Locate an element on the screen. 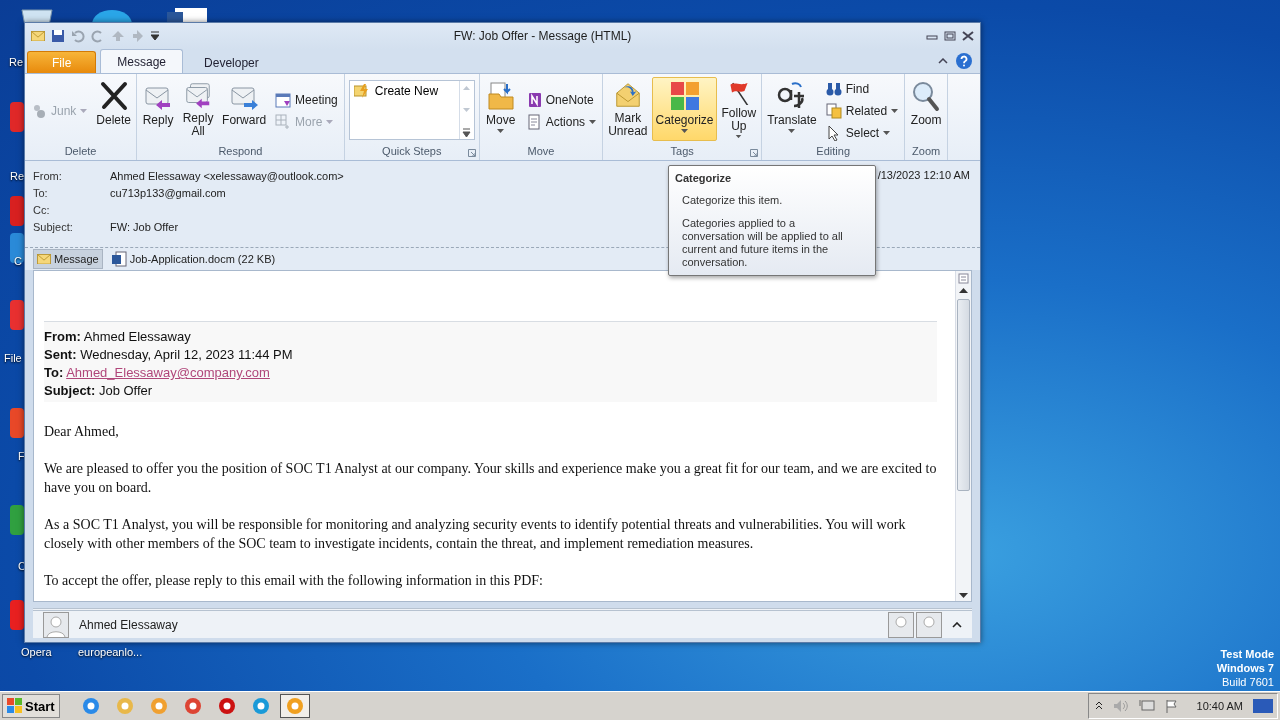  ribbon-button: Forward is located at coordinates (244, 109).